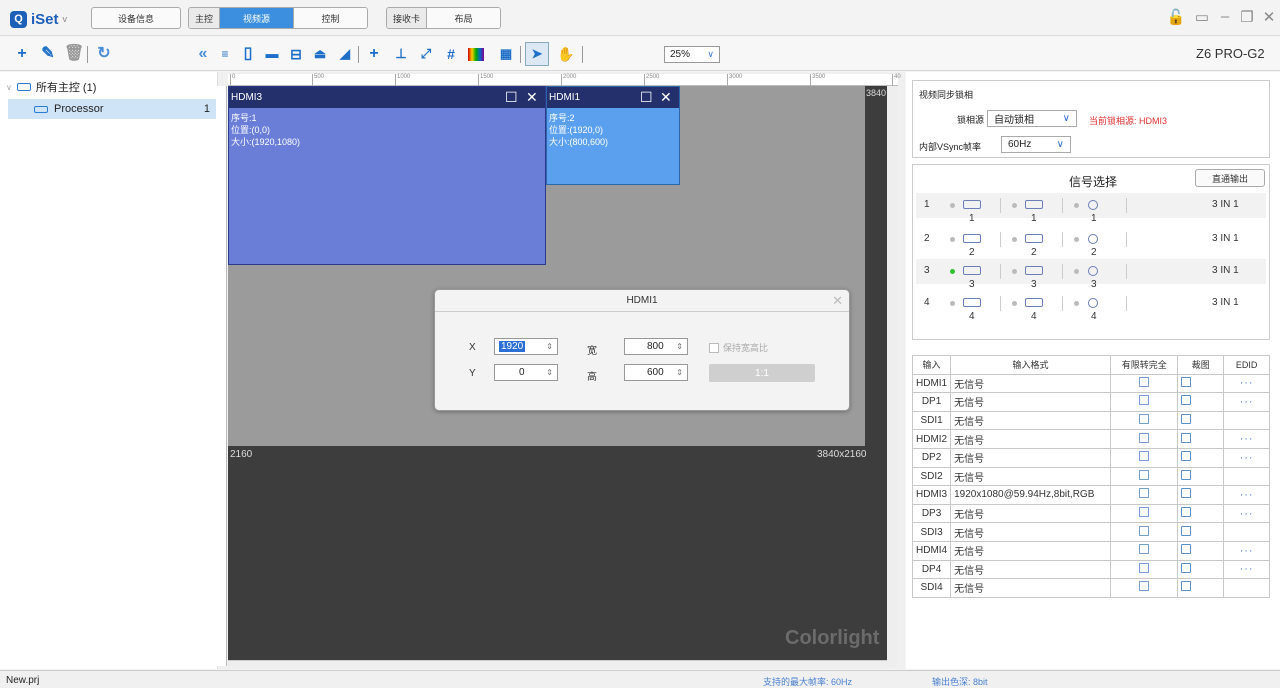 Image resolution: width=1280 pixels, height=688 pixels. I want to click on refresh-icon: ↻, so click(104, 54).